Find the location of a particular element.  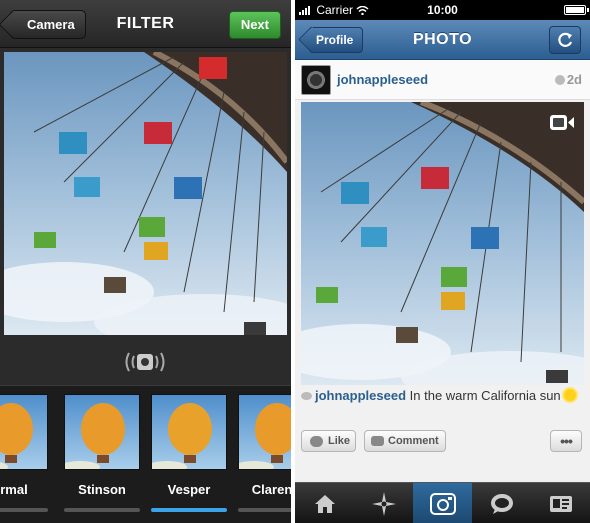

filter-label: Clarend is located at coordinates (271, 489).